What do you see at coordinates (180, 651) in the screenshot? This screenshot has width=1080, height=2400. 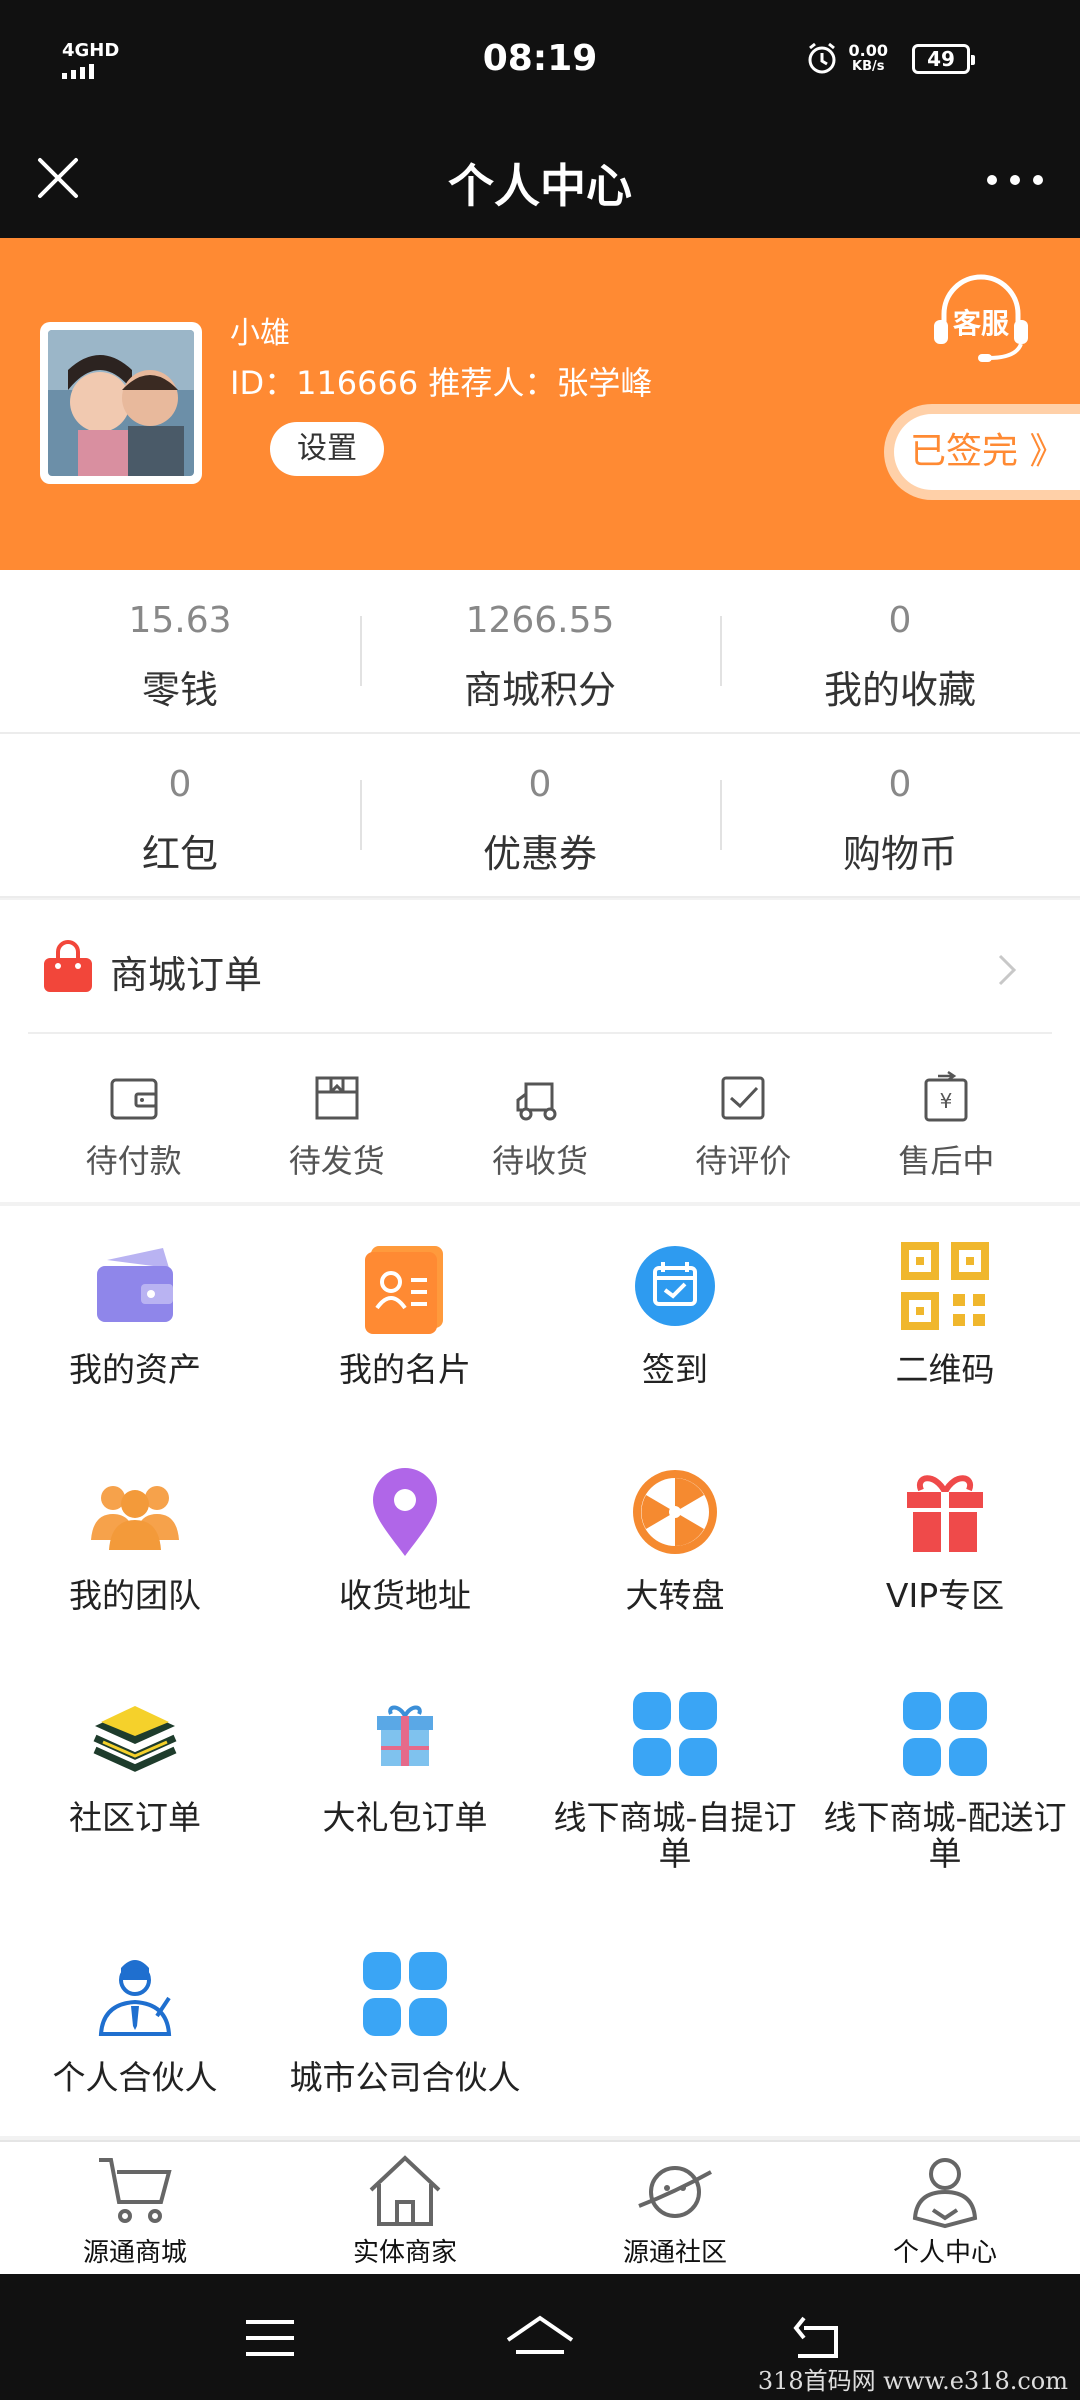 I see `stat-balance: 15.63 零钱` at bounding box center [180, 651].